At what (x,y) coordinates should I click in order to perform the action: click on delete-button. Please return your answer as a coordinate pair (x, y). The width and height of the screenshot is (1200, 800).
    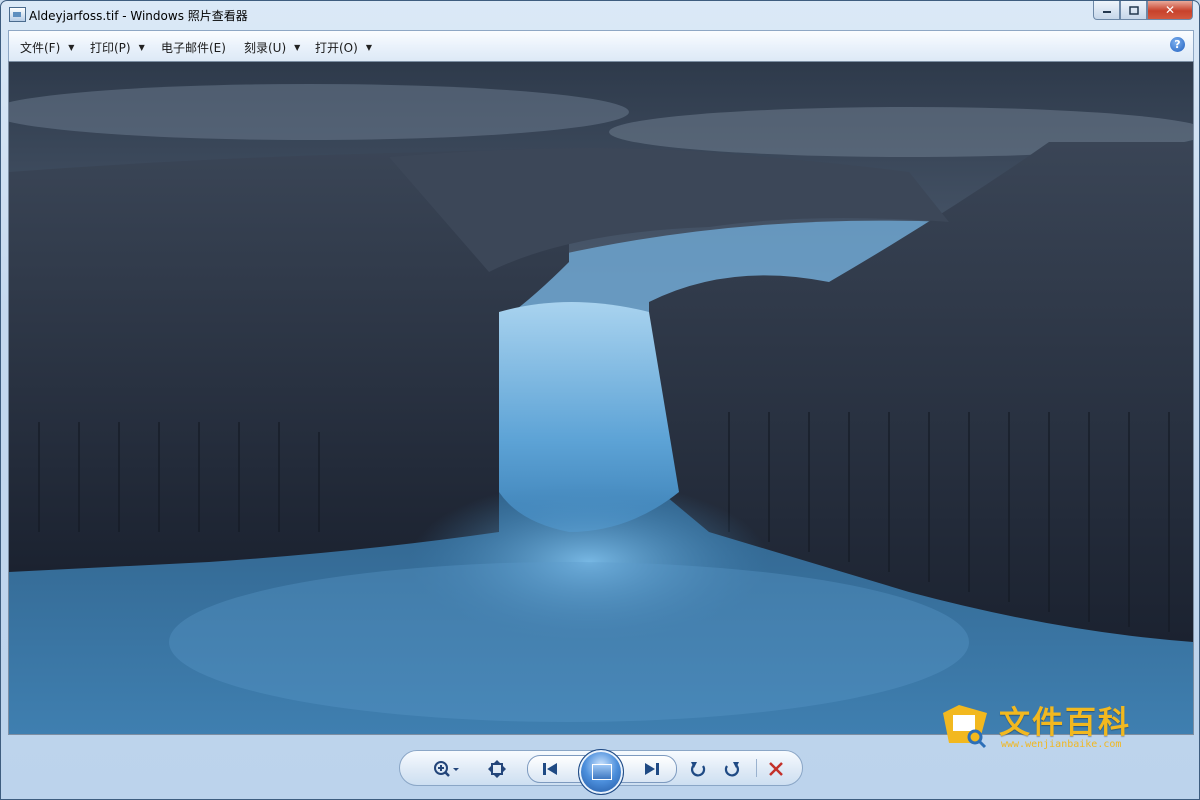
    Looking at the image, I should click on (776, 769).